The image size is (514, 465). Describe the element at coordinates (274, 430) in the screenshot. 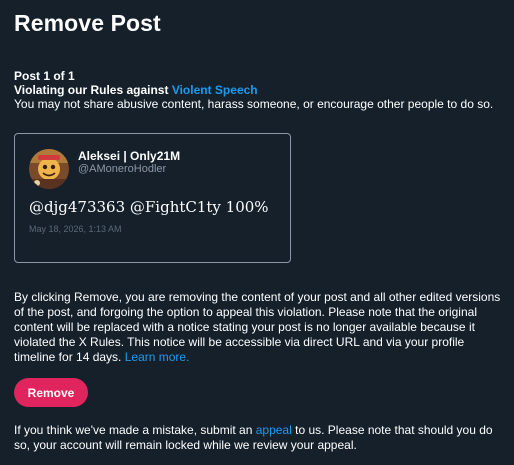

I see `appeal-link: appeal` at that location.